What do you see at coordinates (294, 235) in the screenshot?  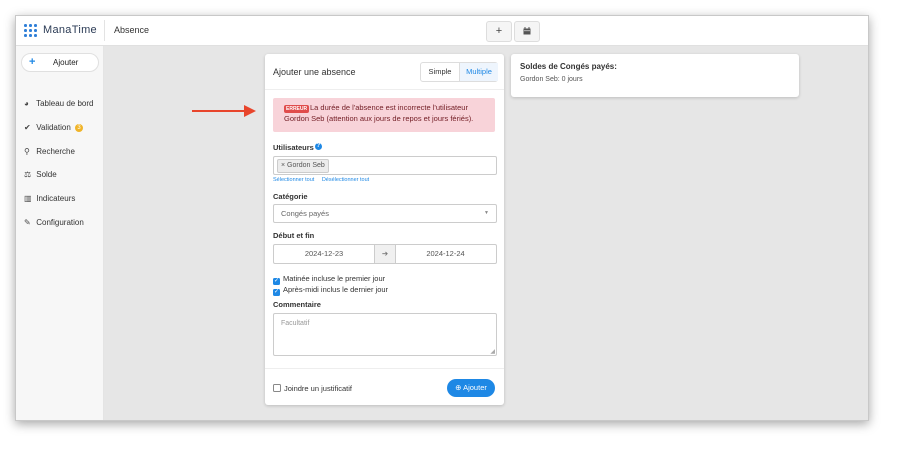 I see `dates-label: Début et fin` at bounding box center [294, 235].